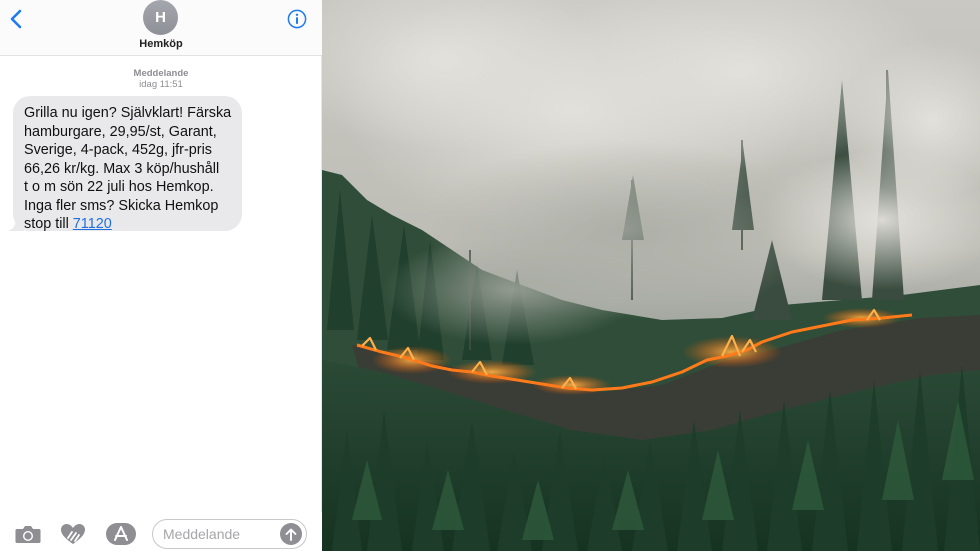 This screenshot has height=551, width=980. I want to click on composer-bar, so click(161, 531).